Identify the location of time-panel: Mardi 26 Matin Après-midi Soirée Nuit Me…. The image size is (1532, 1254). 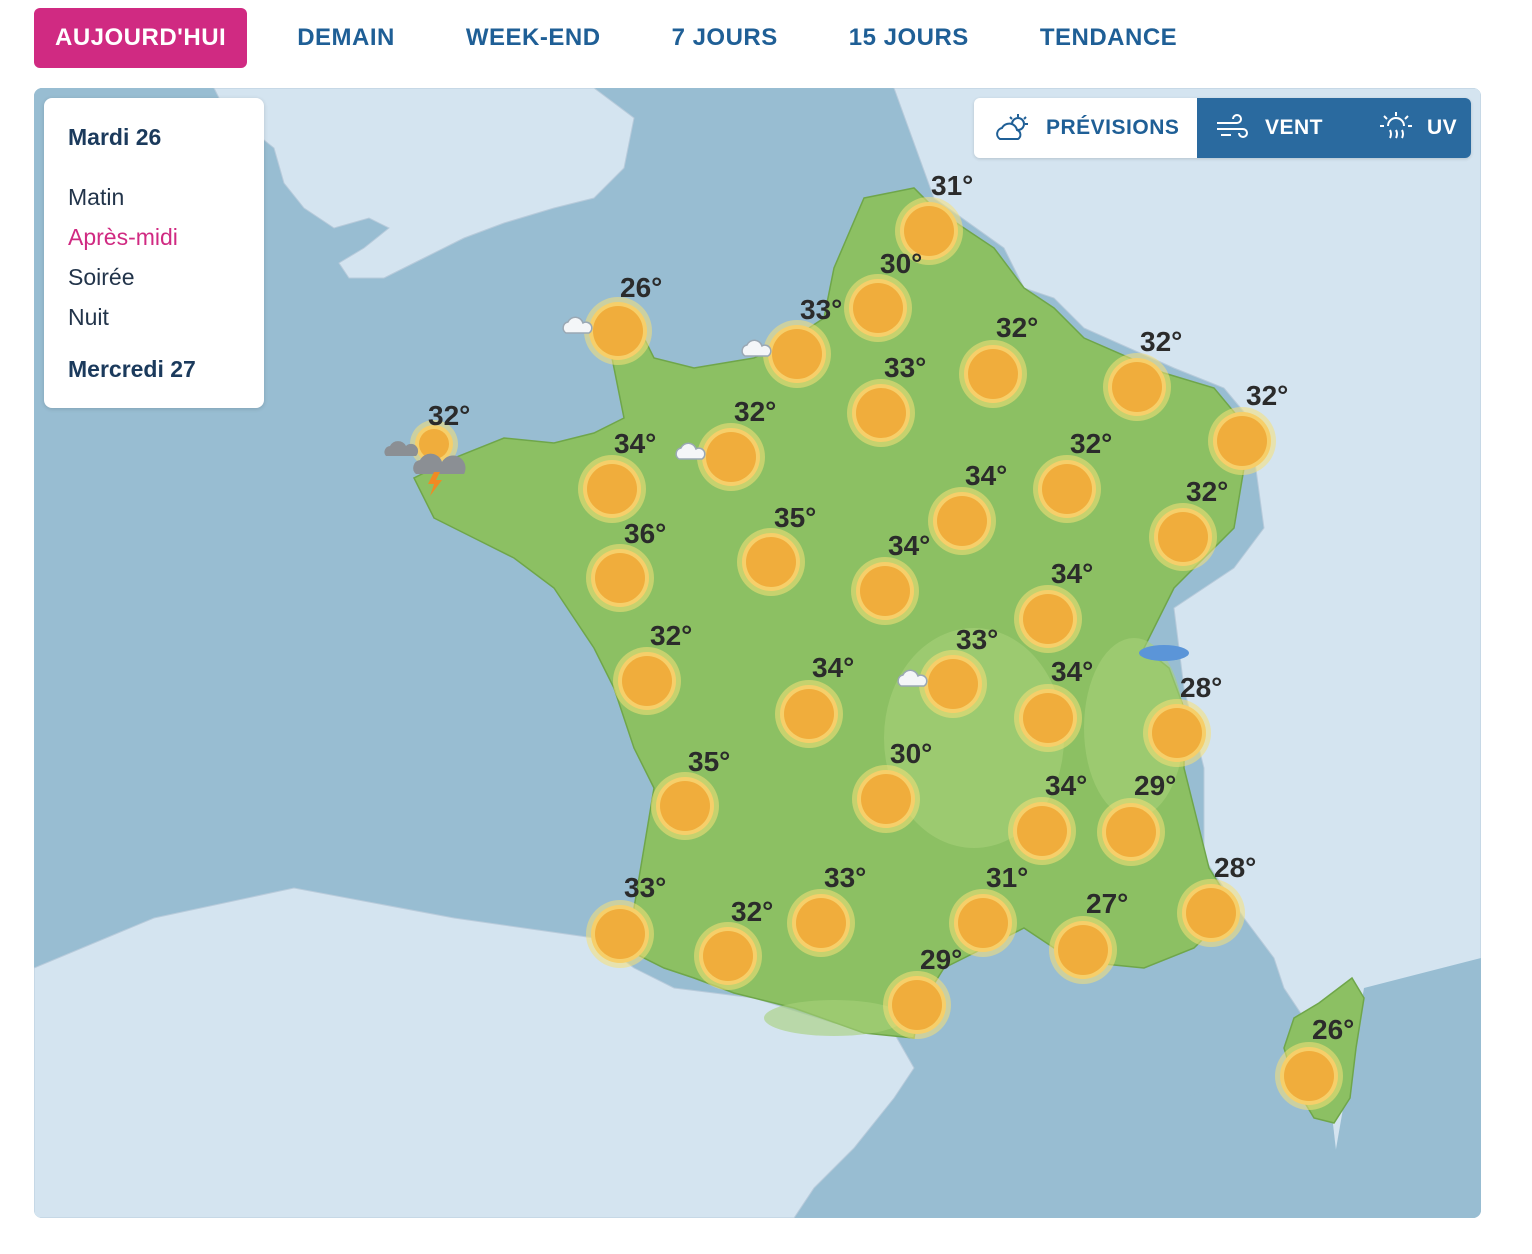
(154, 253).